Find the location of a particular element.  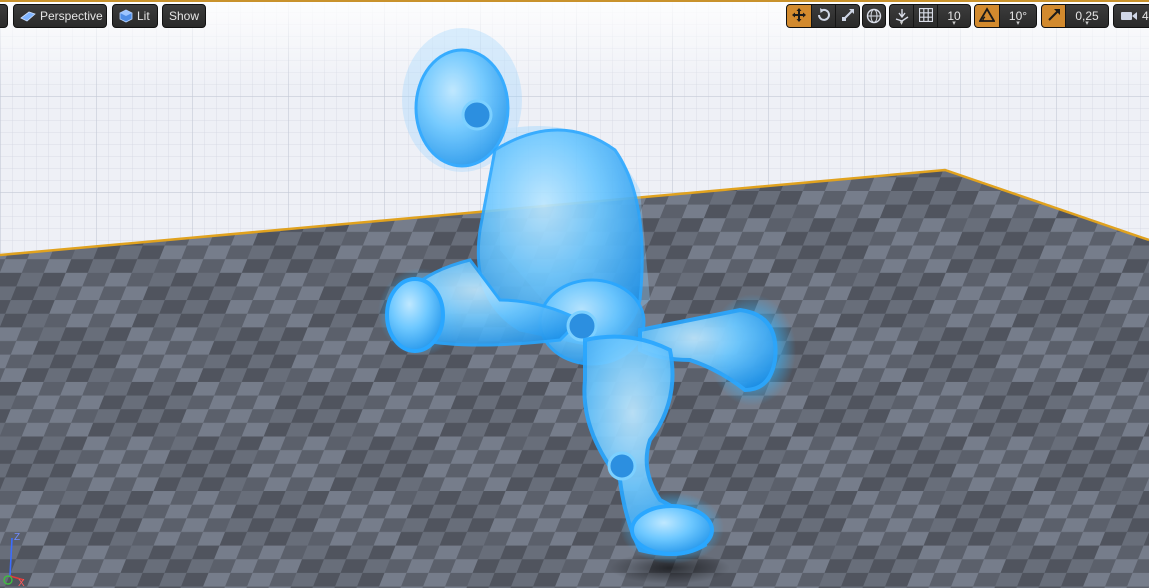

rotate-icon is located at coordinates (824, 16).